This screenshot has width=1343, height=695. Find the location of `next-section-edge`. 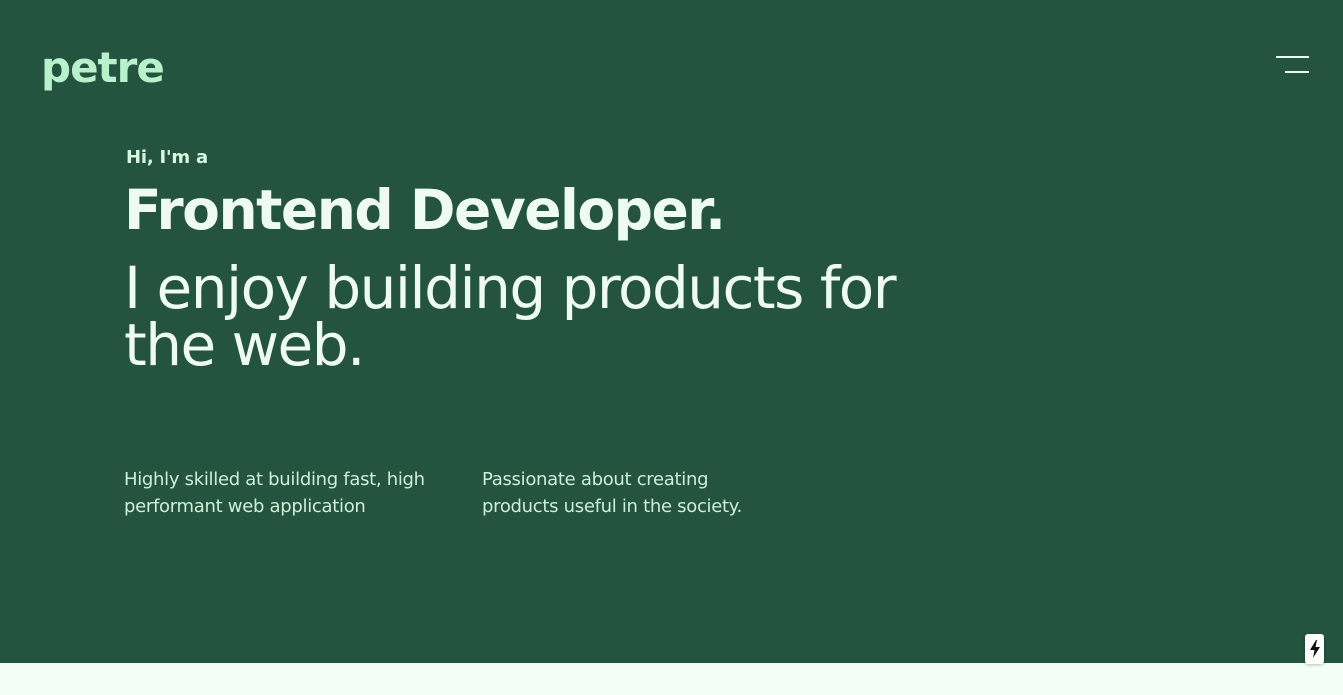

next-section-edge is located at coordinates (671, 679).